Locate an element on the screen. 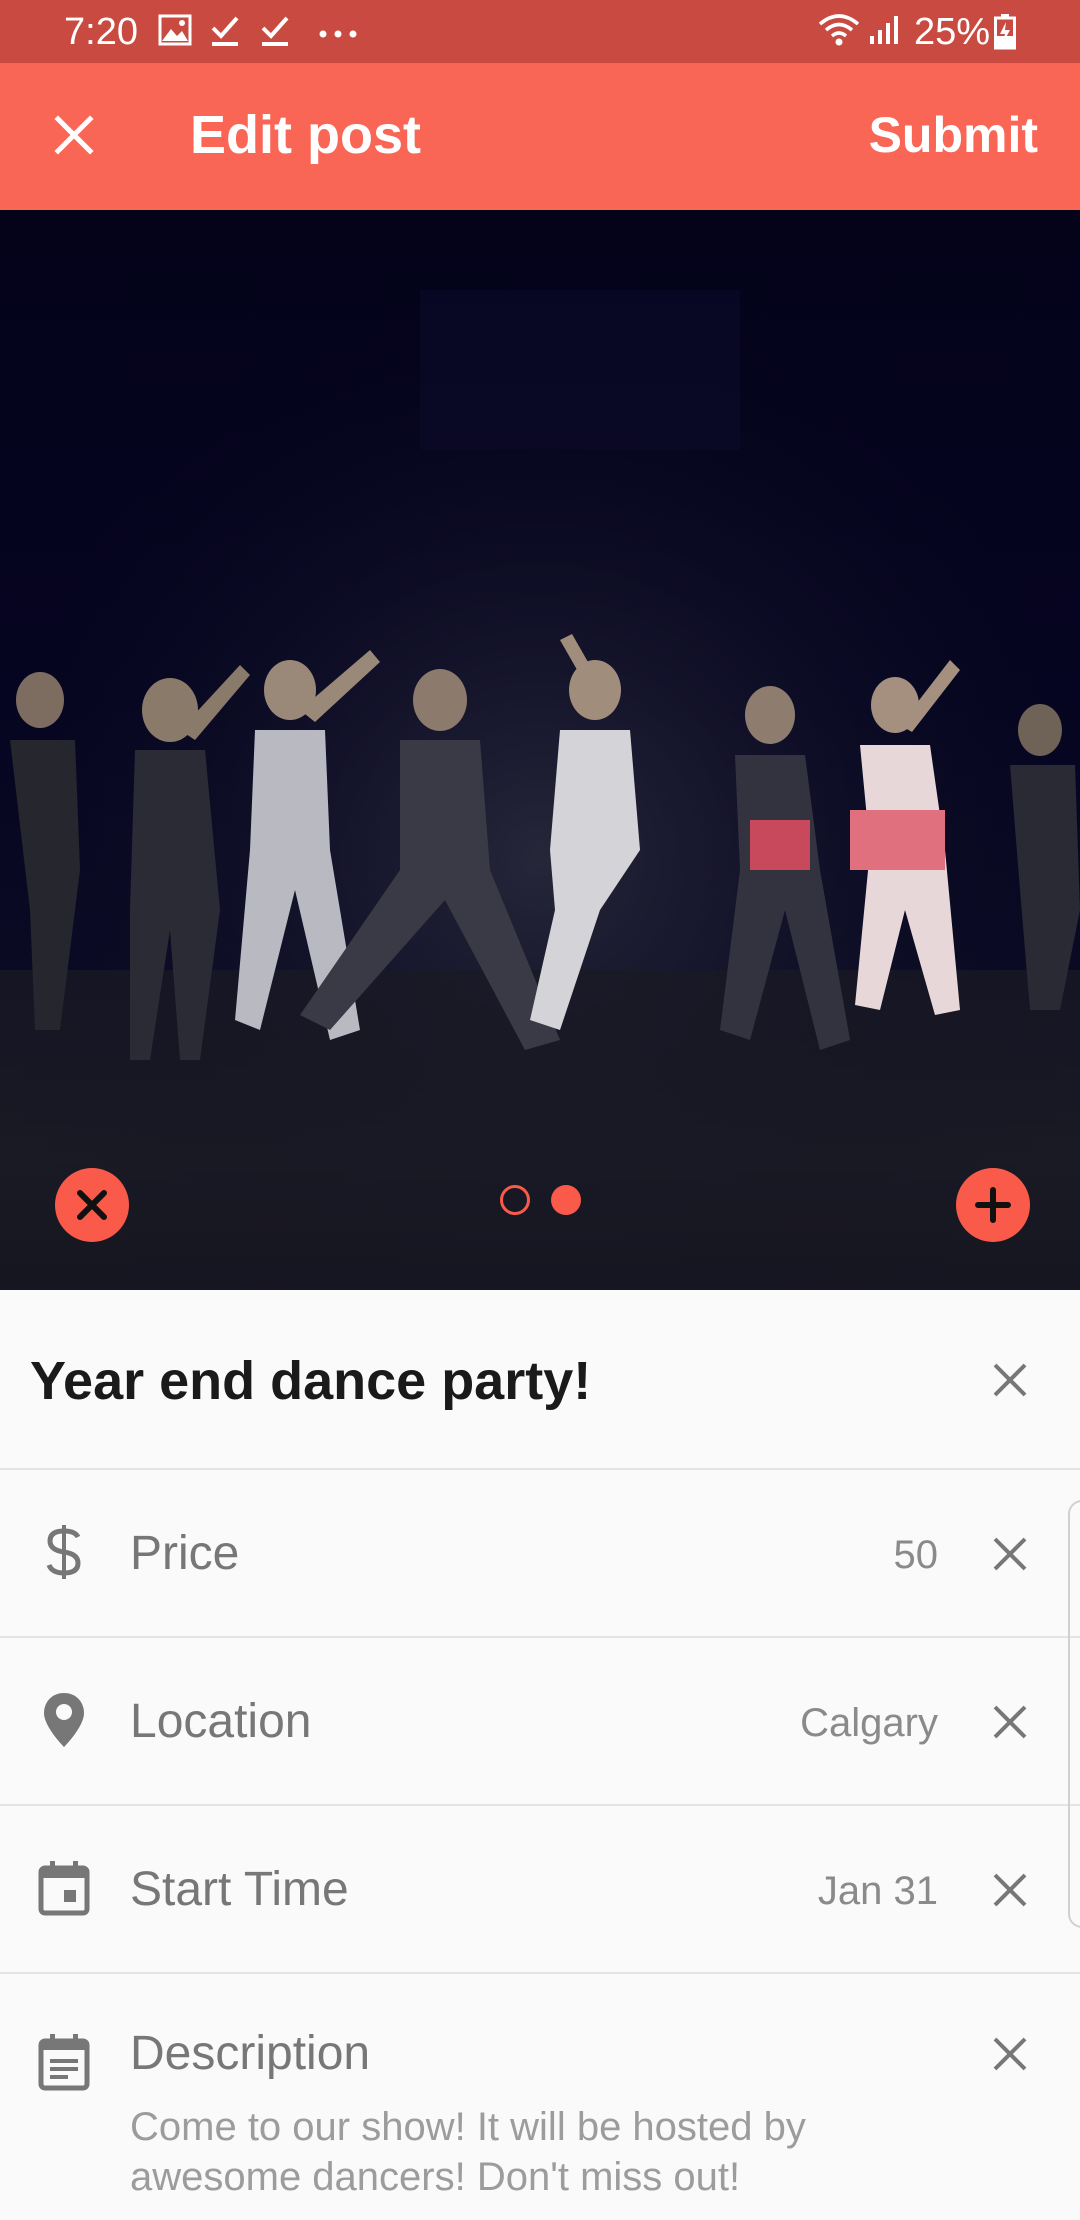  remove-image-icon is located at coordinates (92, 1205).